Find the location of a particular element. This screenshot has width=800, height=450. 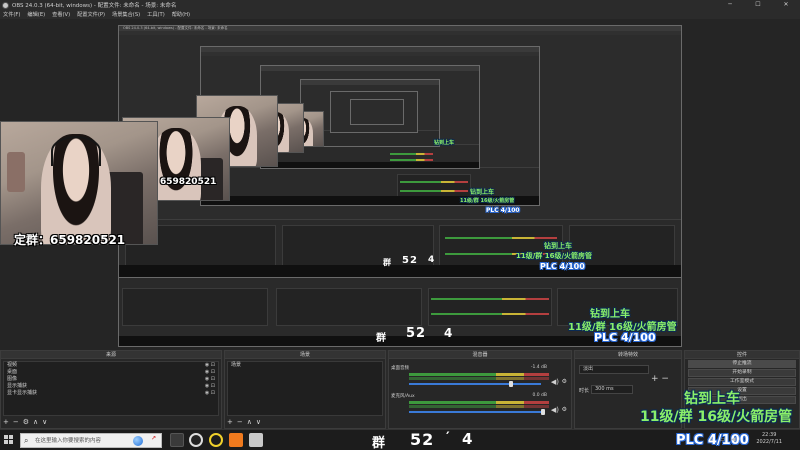

minimize-button: ─ is located at coordinates (730, 5).